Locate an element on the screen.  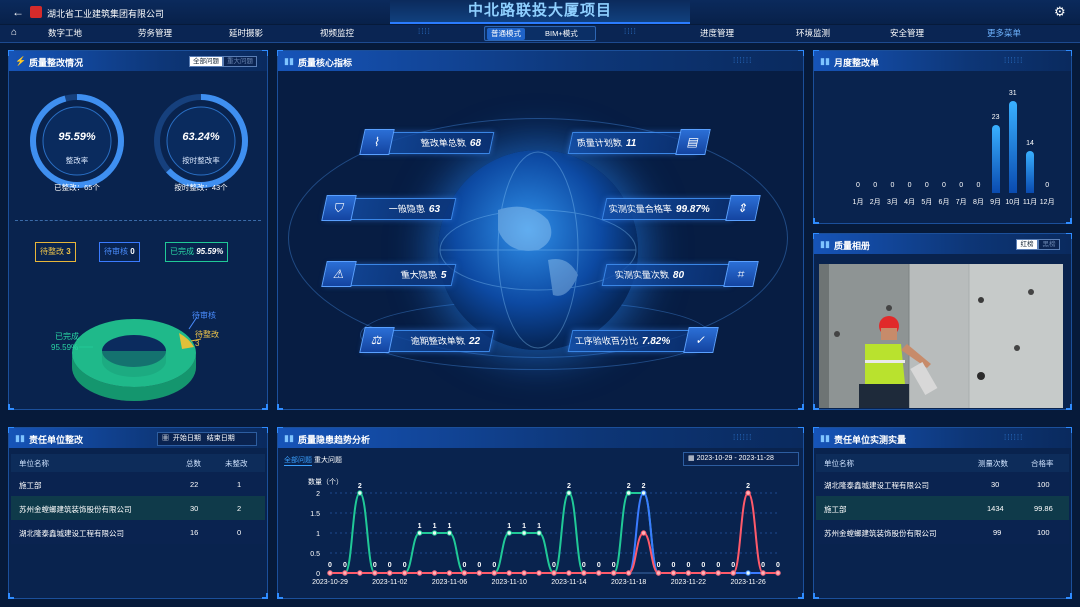
month-label: 7月 is located at coordinates (961, 202).